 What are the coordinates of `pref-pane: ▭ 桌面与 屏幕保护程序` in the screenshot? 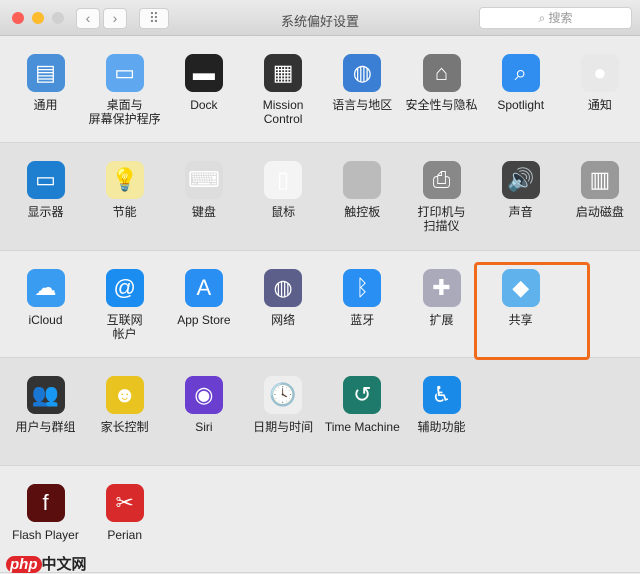 It's located at (124, 90).